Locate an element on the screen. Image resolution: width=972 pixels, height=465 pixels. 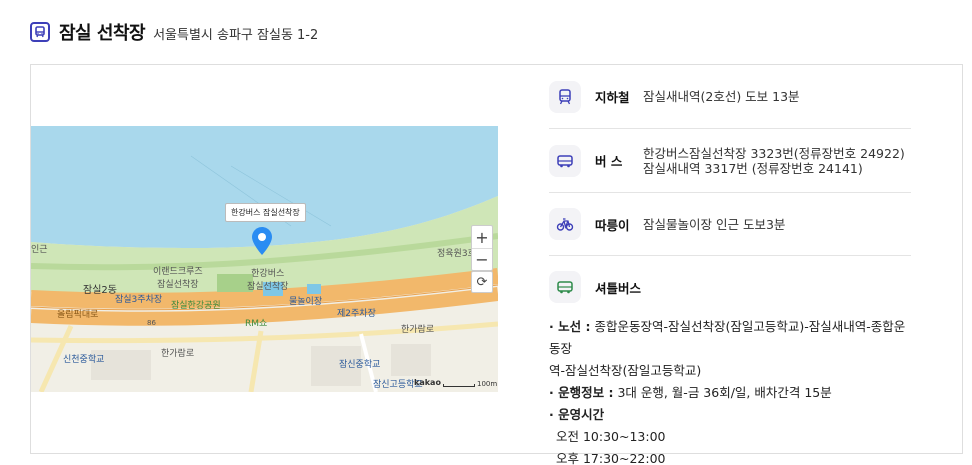
map-scale-label: 100m is located at coordinates (487, 384).